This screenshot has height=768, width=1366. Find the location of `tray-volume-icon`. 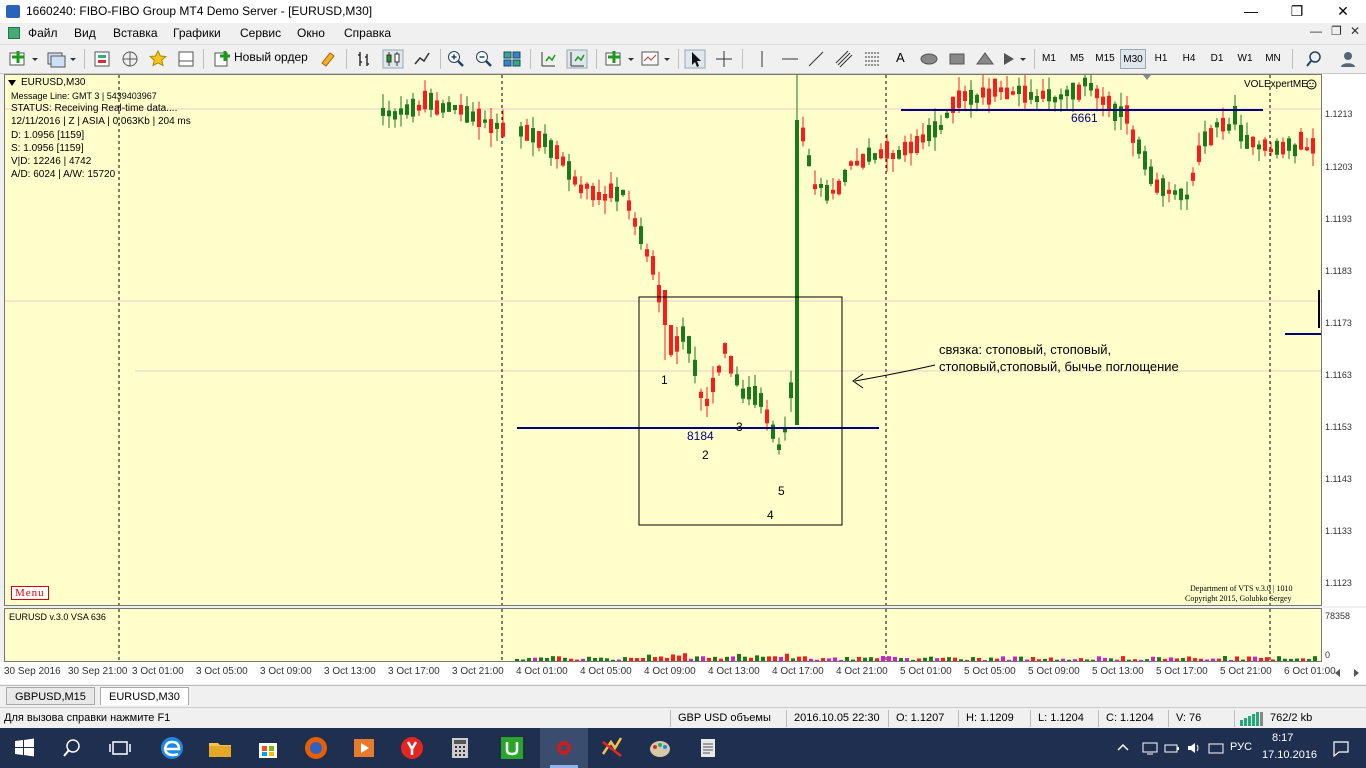

tray-volume-icon is located at coordinates (1194, 748).